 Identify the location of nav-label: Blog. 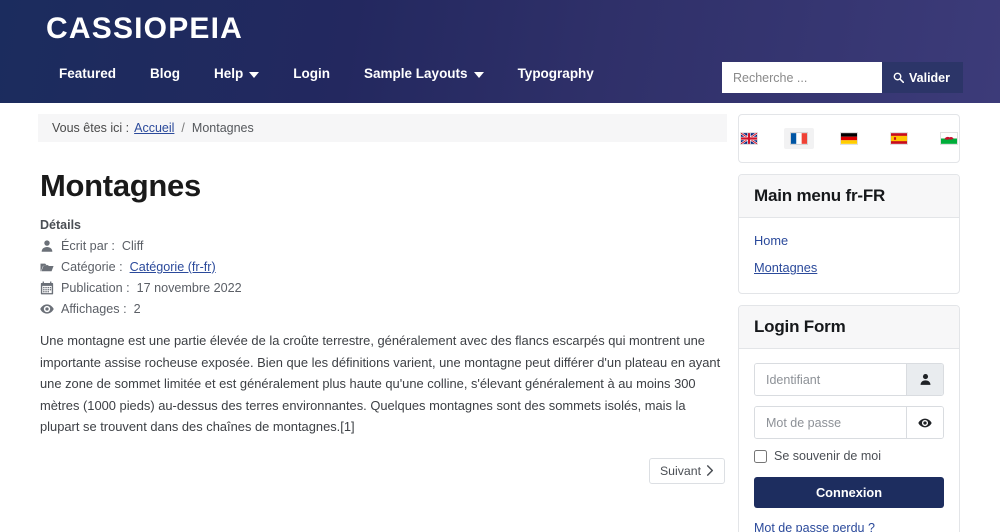
(165, 73).